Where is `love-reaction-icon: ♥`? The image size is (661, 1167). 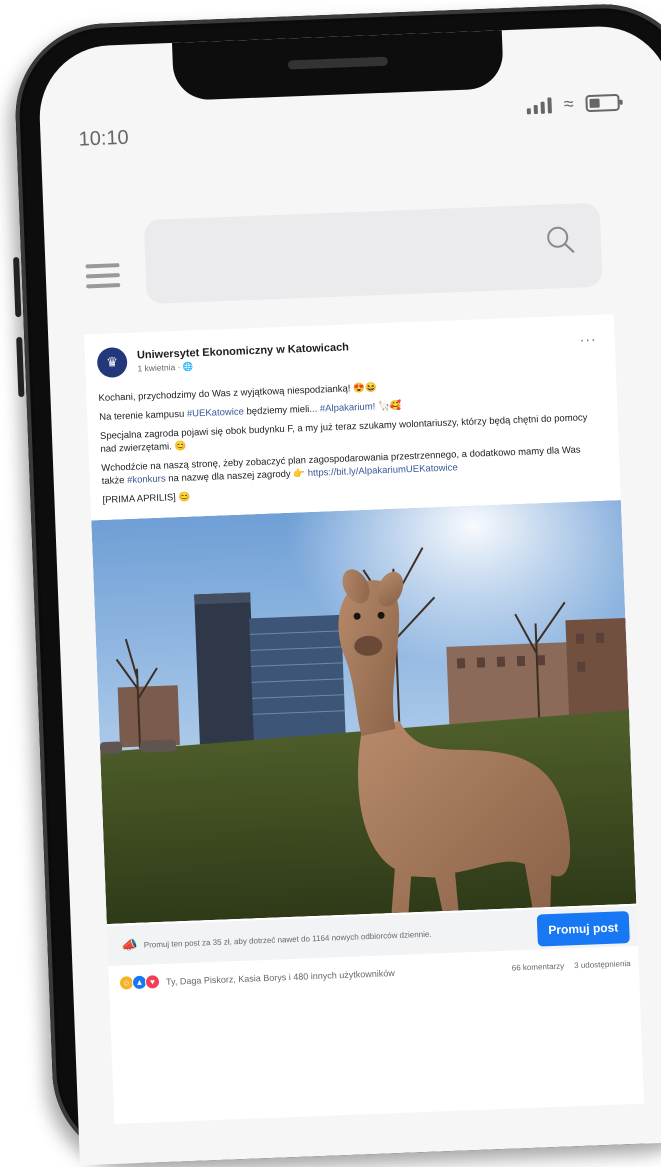
love-reaction-icon: ♥ is located at coordinates (152, 982).